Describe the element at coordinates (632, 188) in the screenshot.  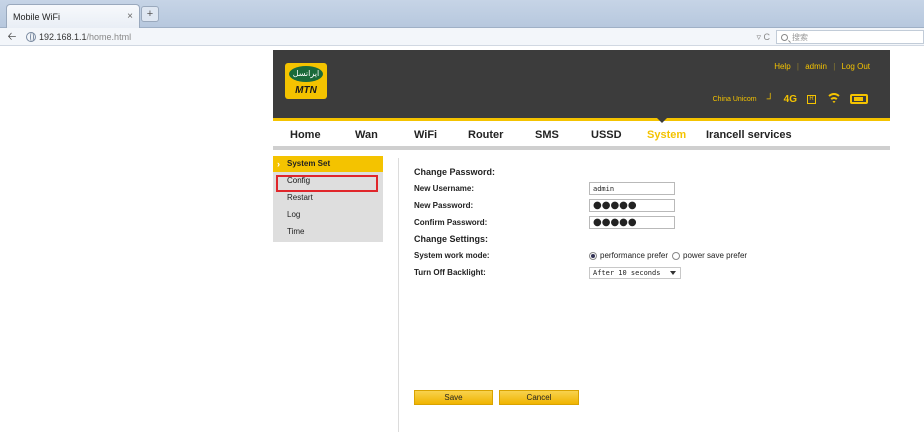
I see `username-field: admin` at that location.